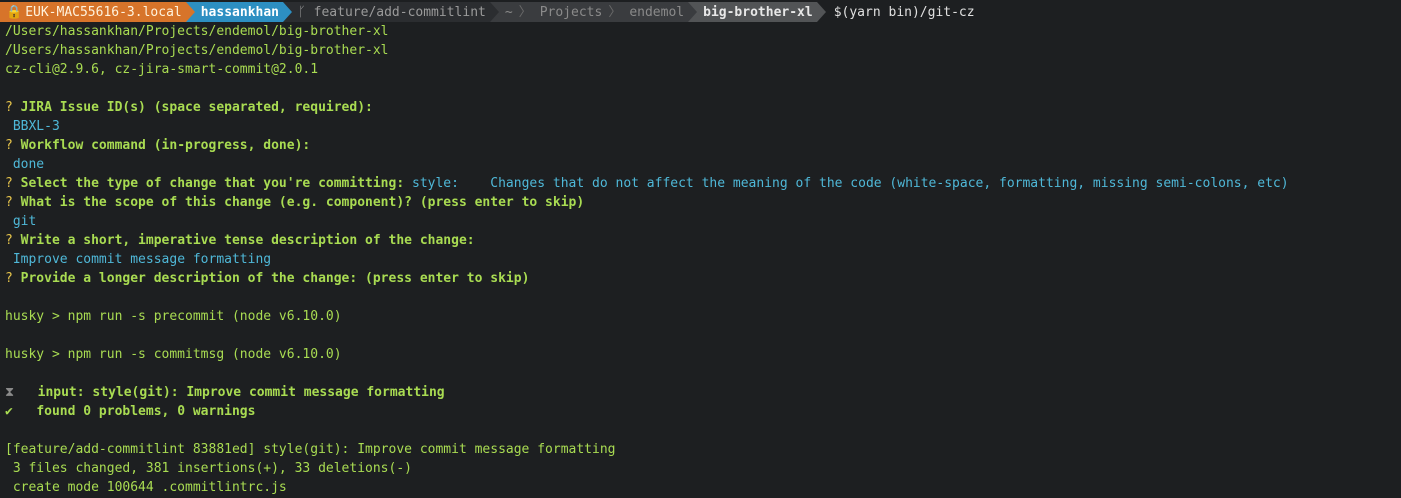 The image size is (1401, 498). What do you see at coordinates (24, 221) in the screenshot?
I see `answer-text: git` at bounding box center [24, 221].